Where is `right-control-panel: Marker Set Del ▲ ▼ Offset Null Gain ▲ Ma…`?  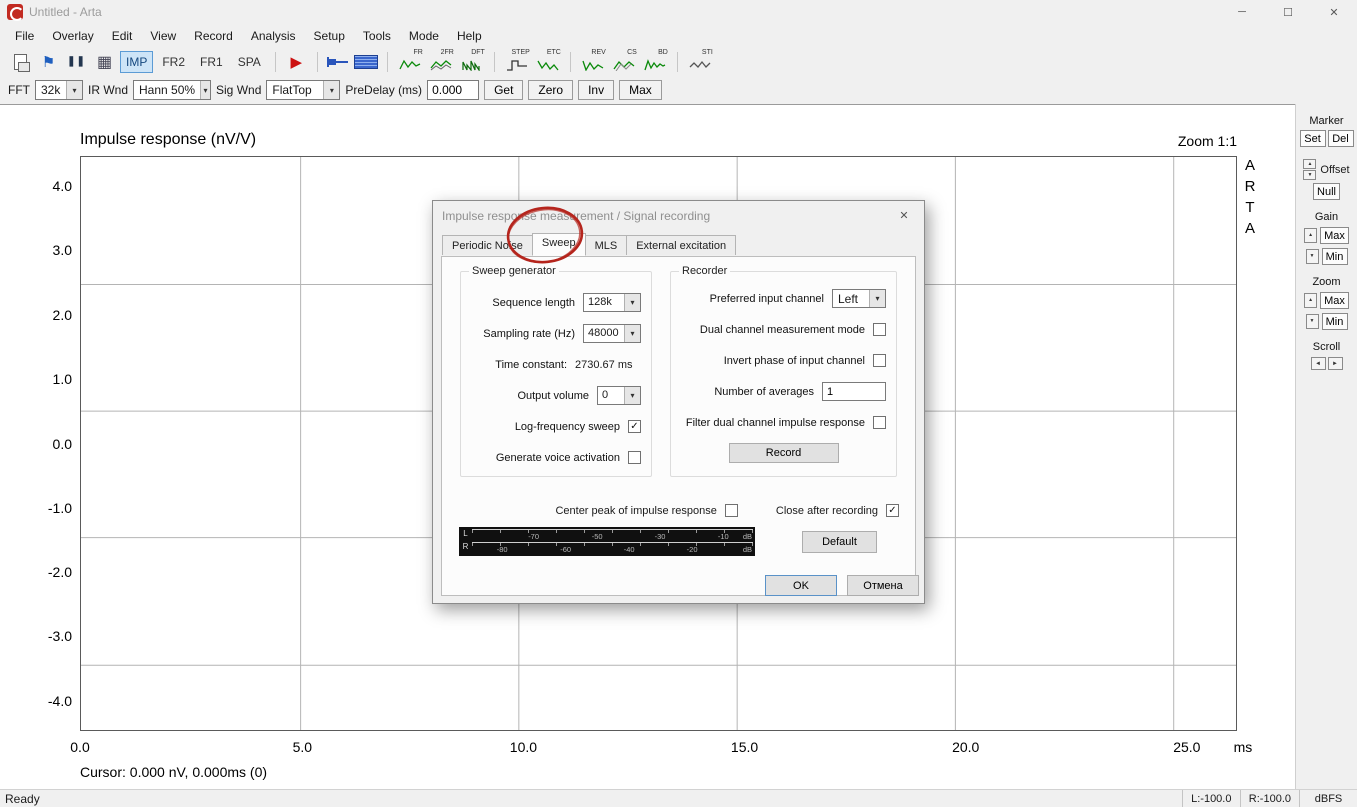
right-control-panel: Marker Set Del ▲ ▼ Offset Null Gain ▲ Ma… is located at coordinates (1326, 446).